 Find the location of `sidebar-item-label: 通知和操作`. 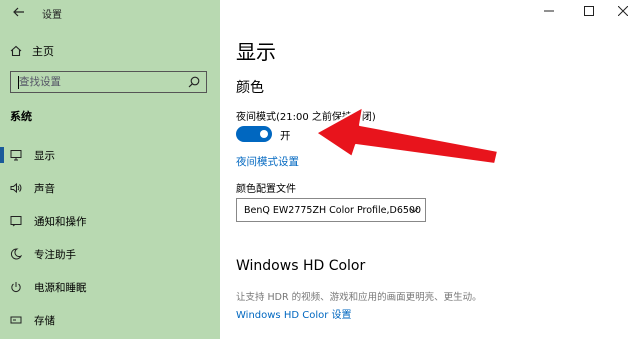

sidebar-item-label: 通知和操作 is located at coordinates (60, 221).